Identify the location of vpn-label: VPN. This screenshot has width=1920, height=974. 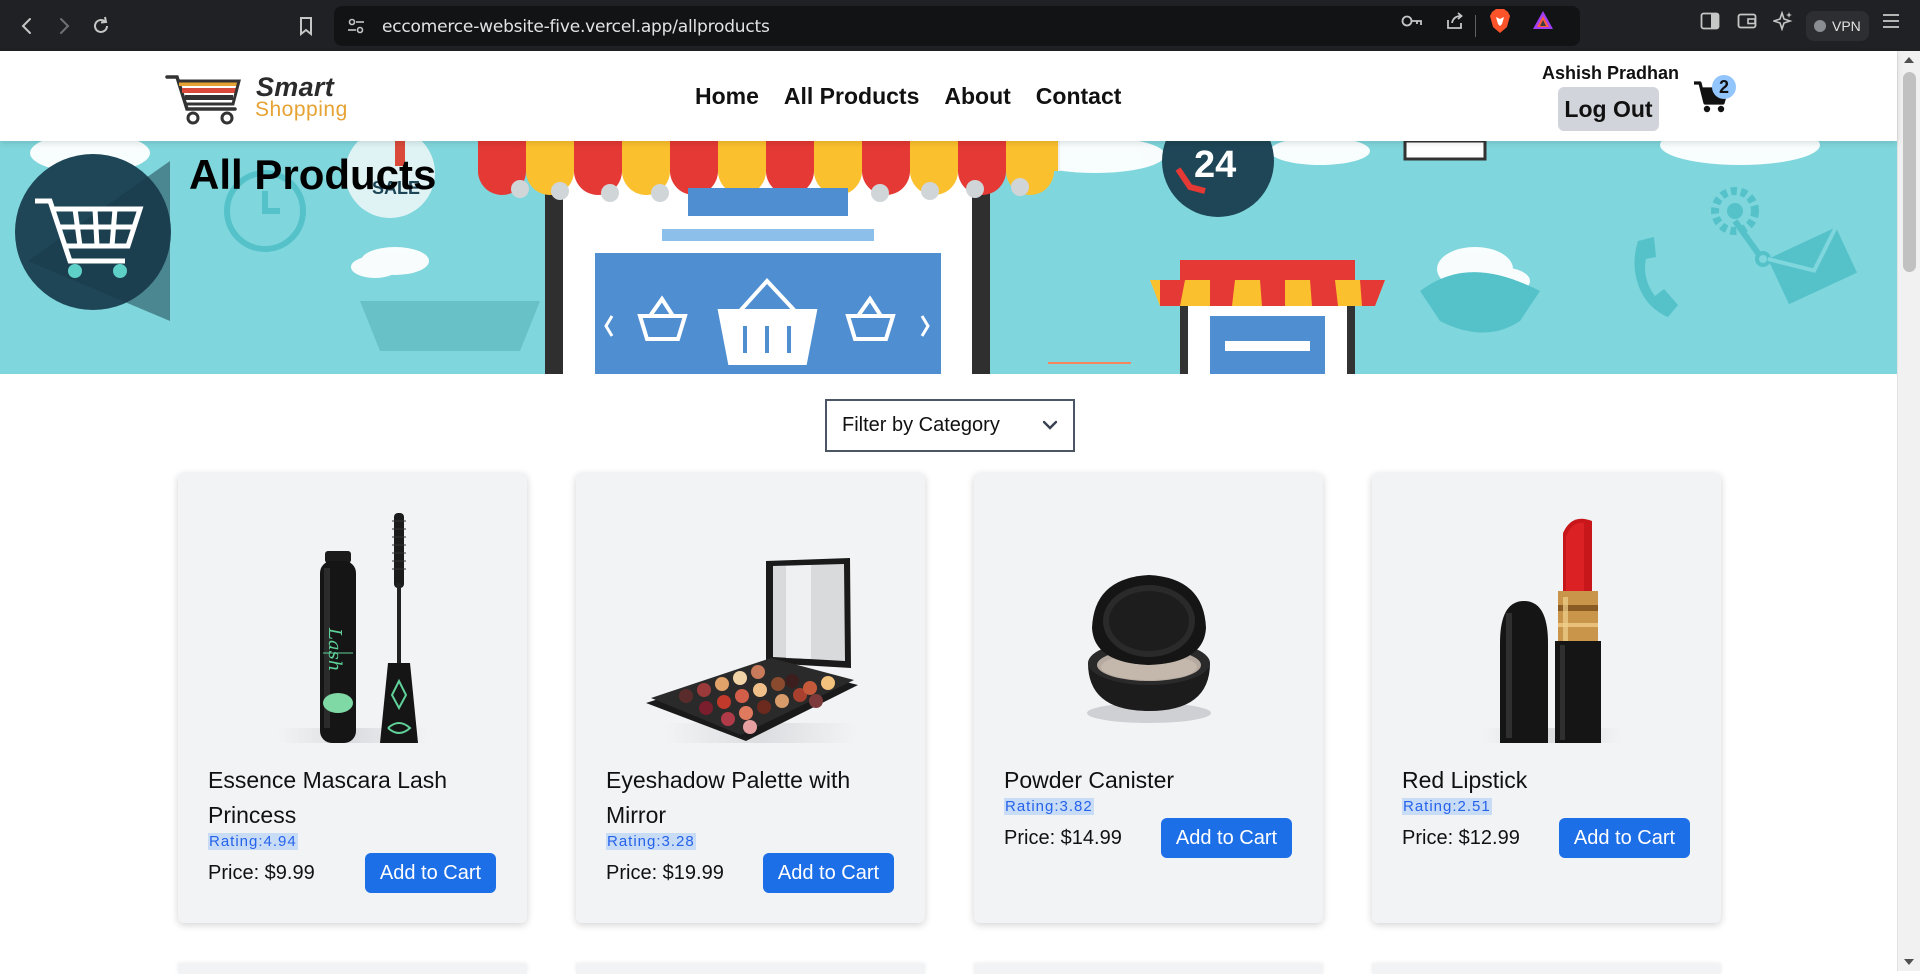
(1846, 26).